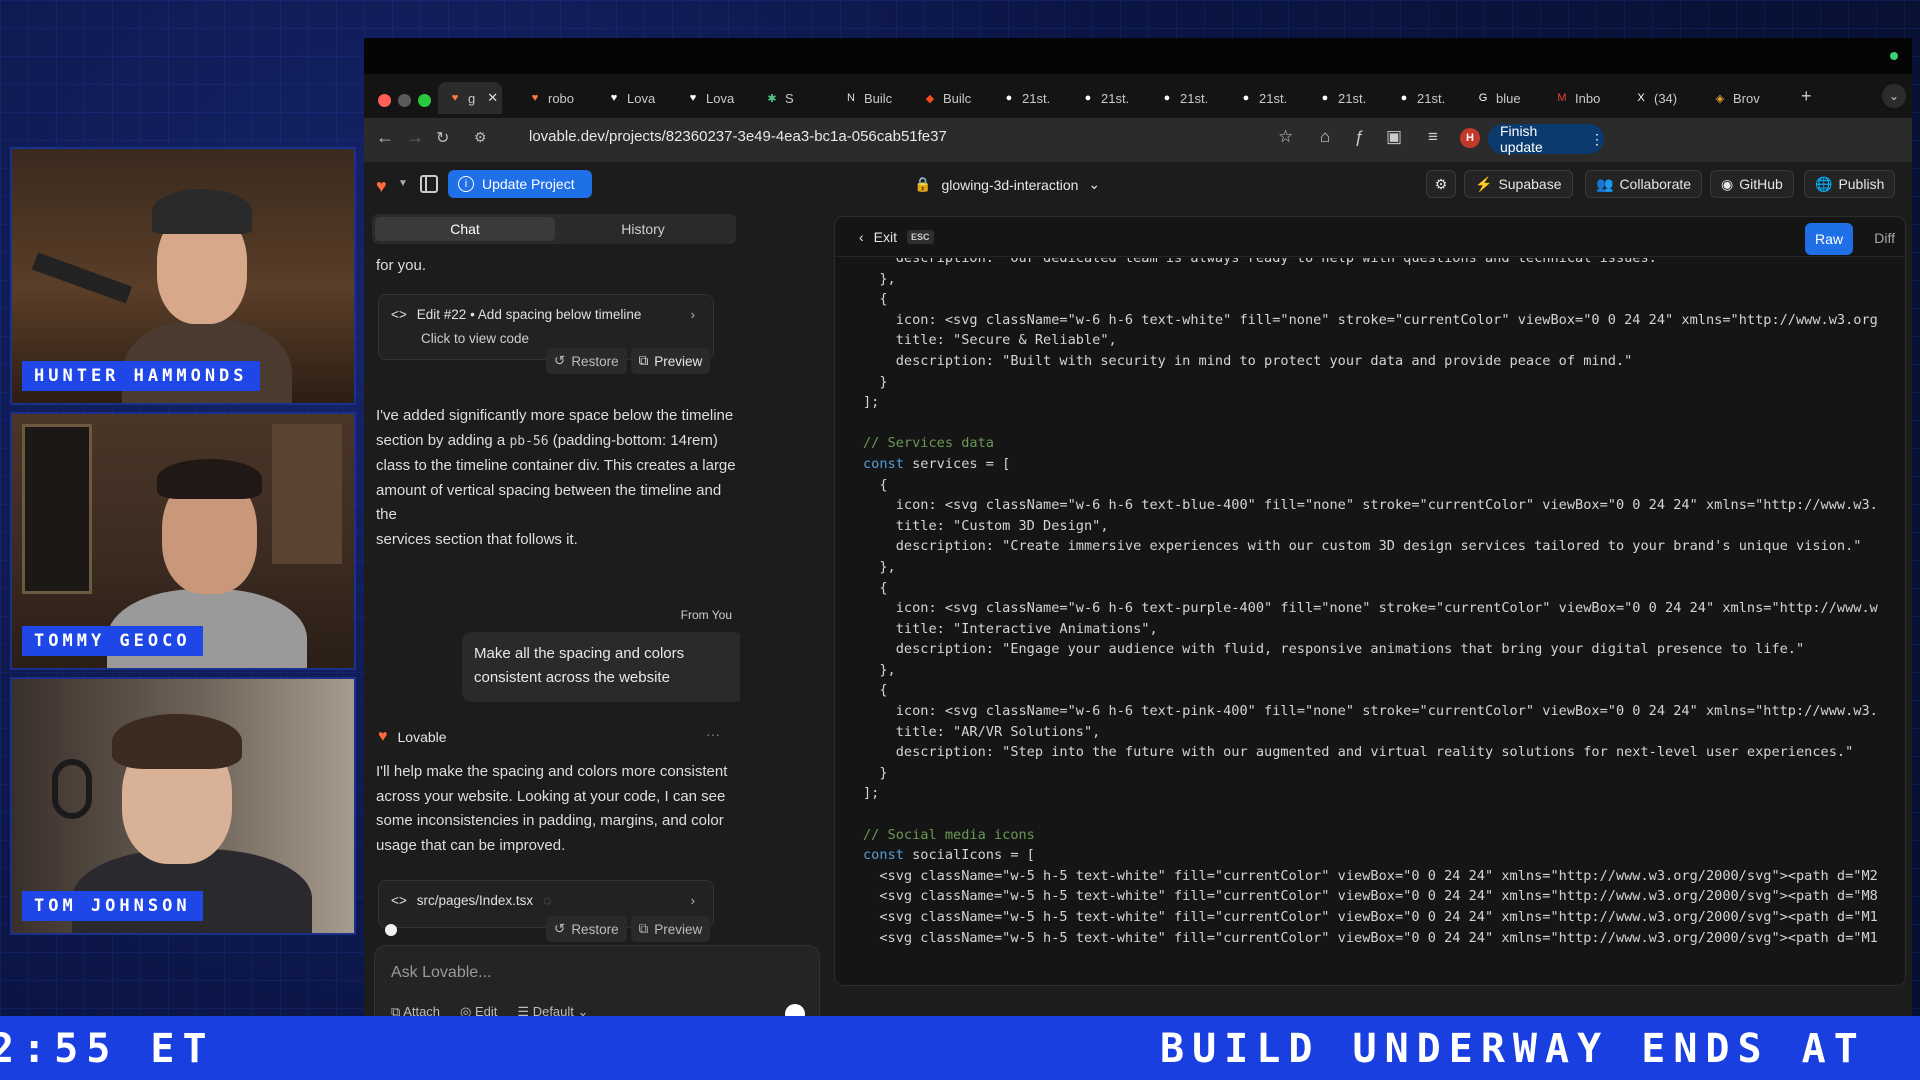 The height and width of the screenshot is (1080, 1920). What do you see at coordinates (441, 440) in the screenshot?
I see `message-text: section by adding a` at bounding box center [441, 440].